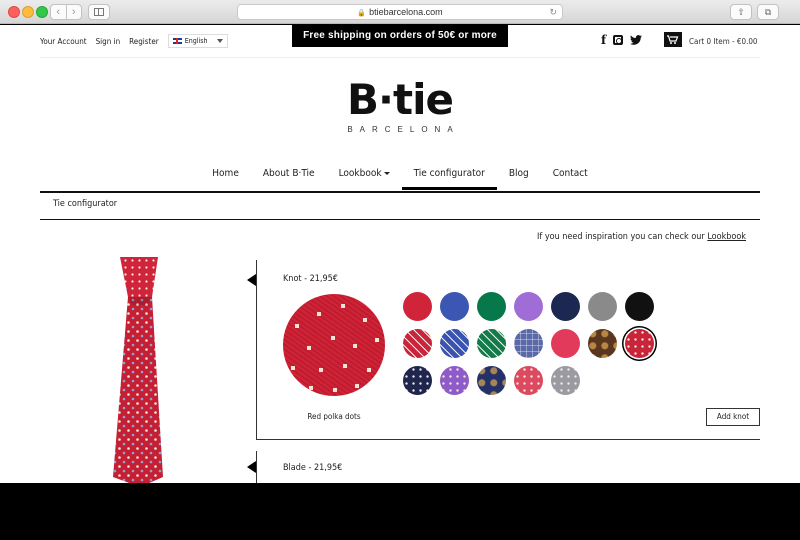  What do you see at coordinates (417, 343) in the screenshot?
I see `swatch-red-stripes` at bounding box center [417, 343].